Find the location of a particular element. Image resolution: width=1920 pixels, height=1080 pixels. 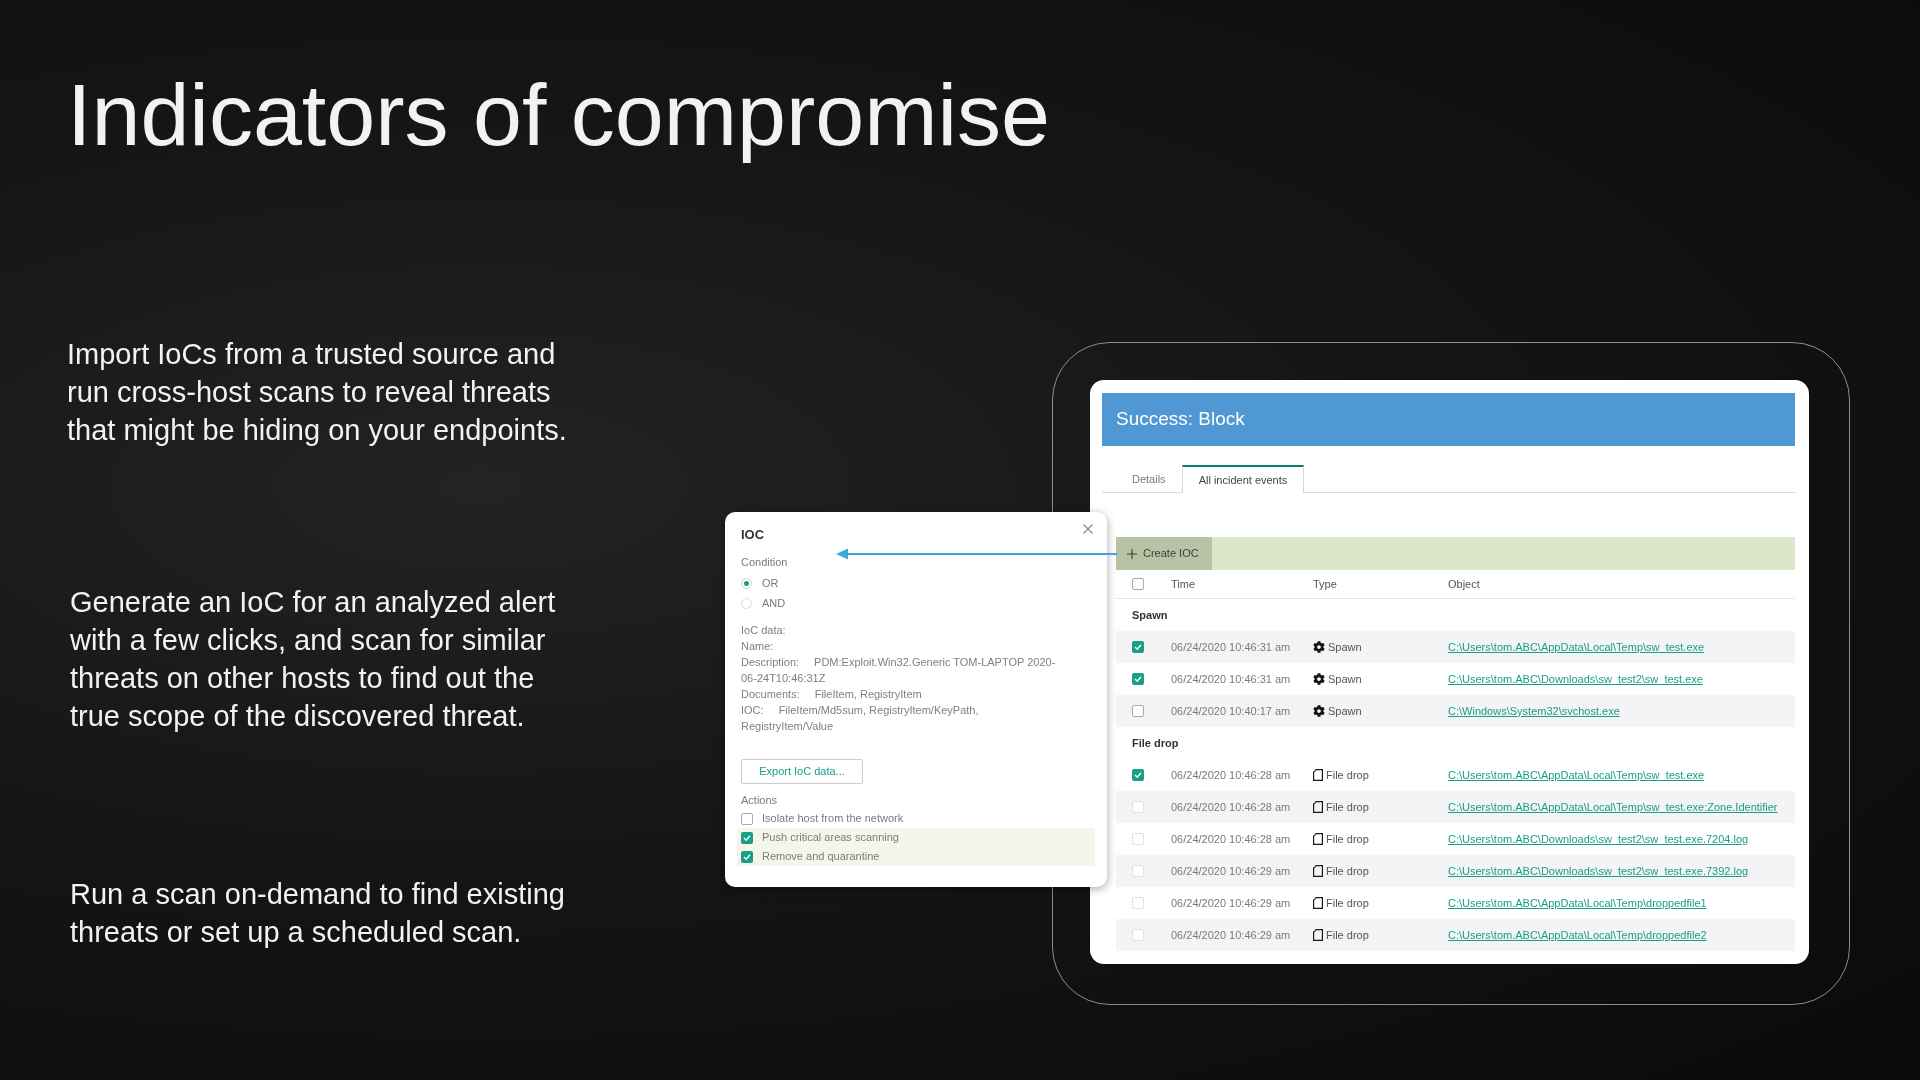

select-all-checkbox is located at coordinates (1138, 584).